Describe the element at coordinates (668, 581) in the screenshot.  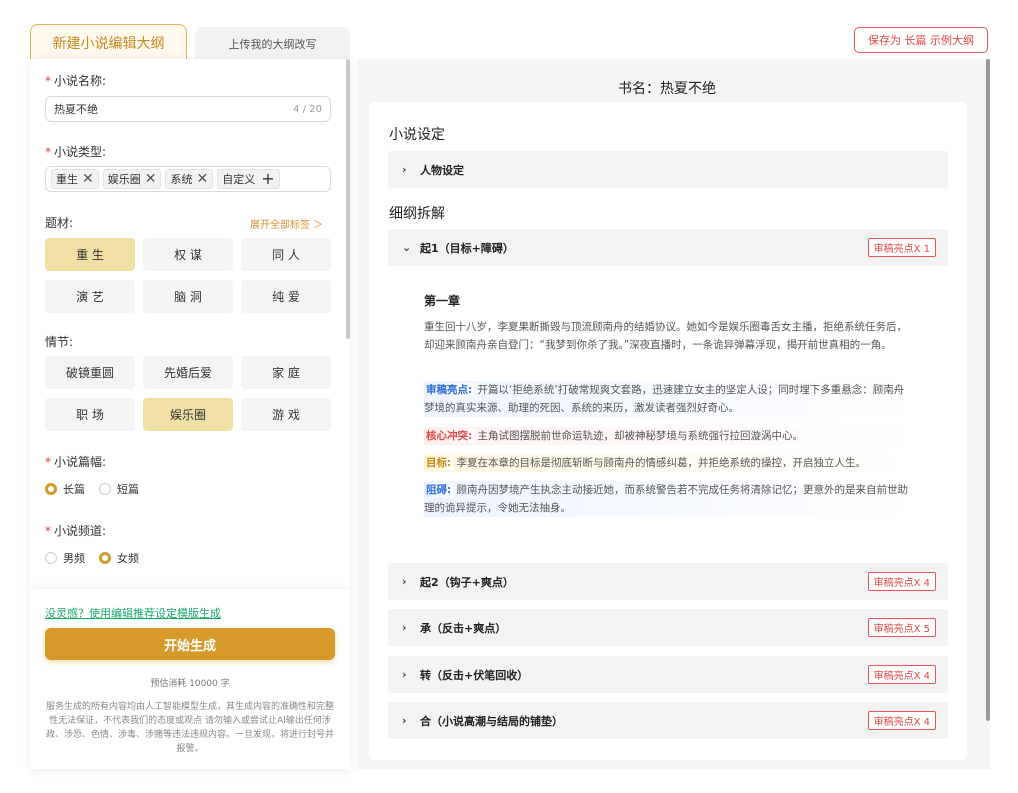
I see `outline-section-row: › 起2（钩子+爽点） 审稿亮点X 4` at that location.